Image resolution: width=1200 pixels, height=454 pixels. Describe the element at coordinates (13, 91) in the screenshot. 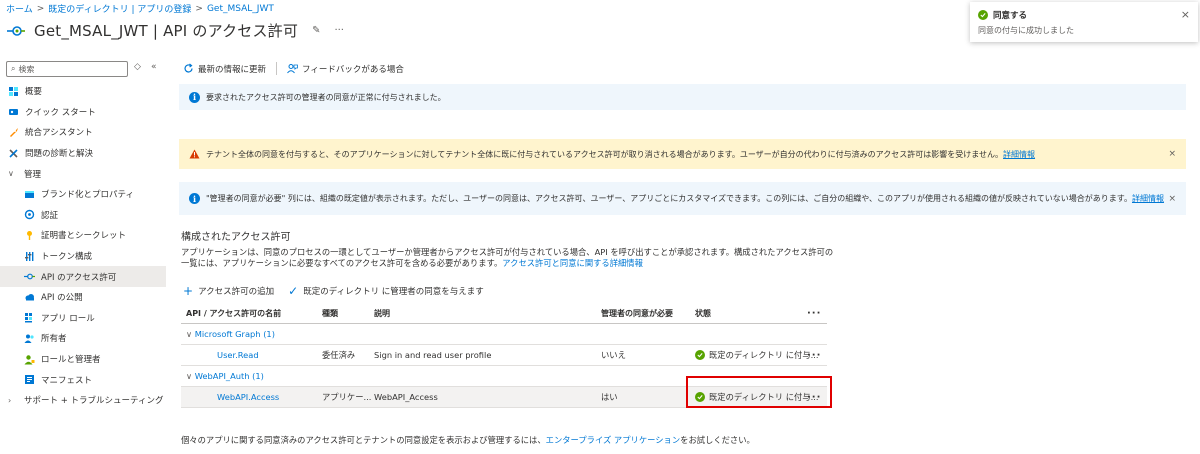

I see `overview-icon` at that location.